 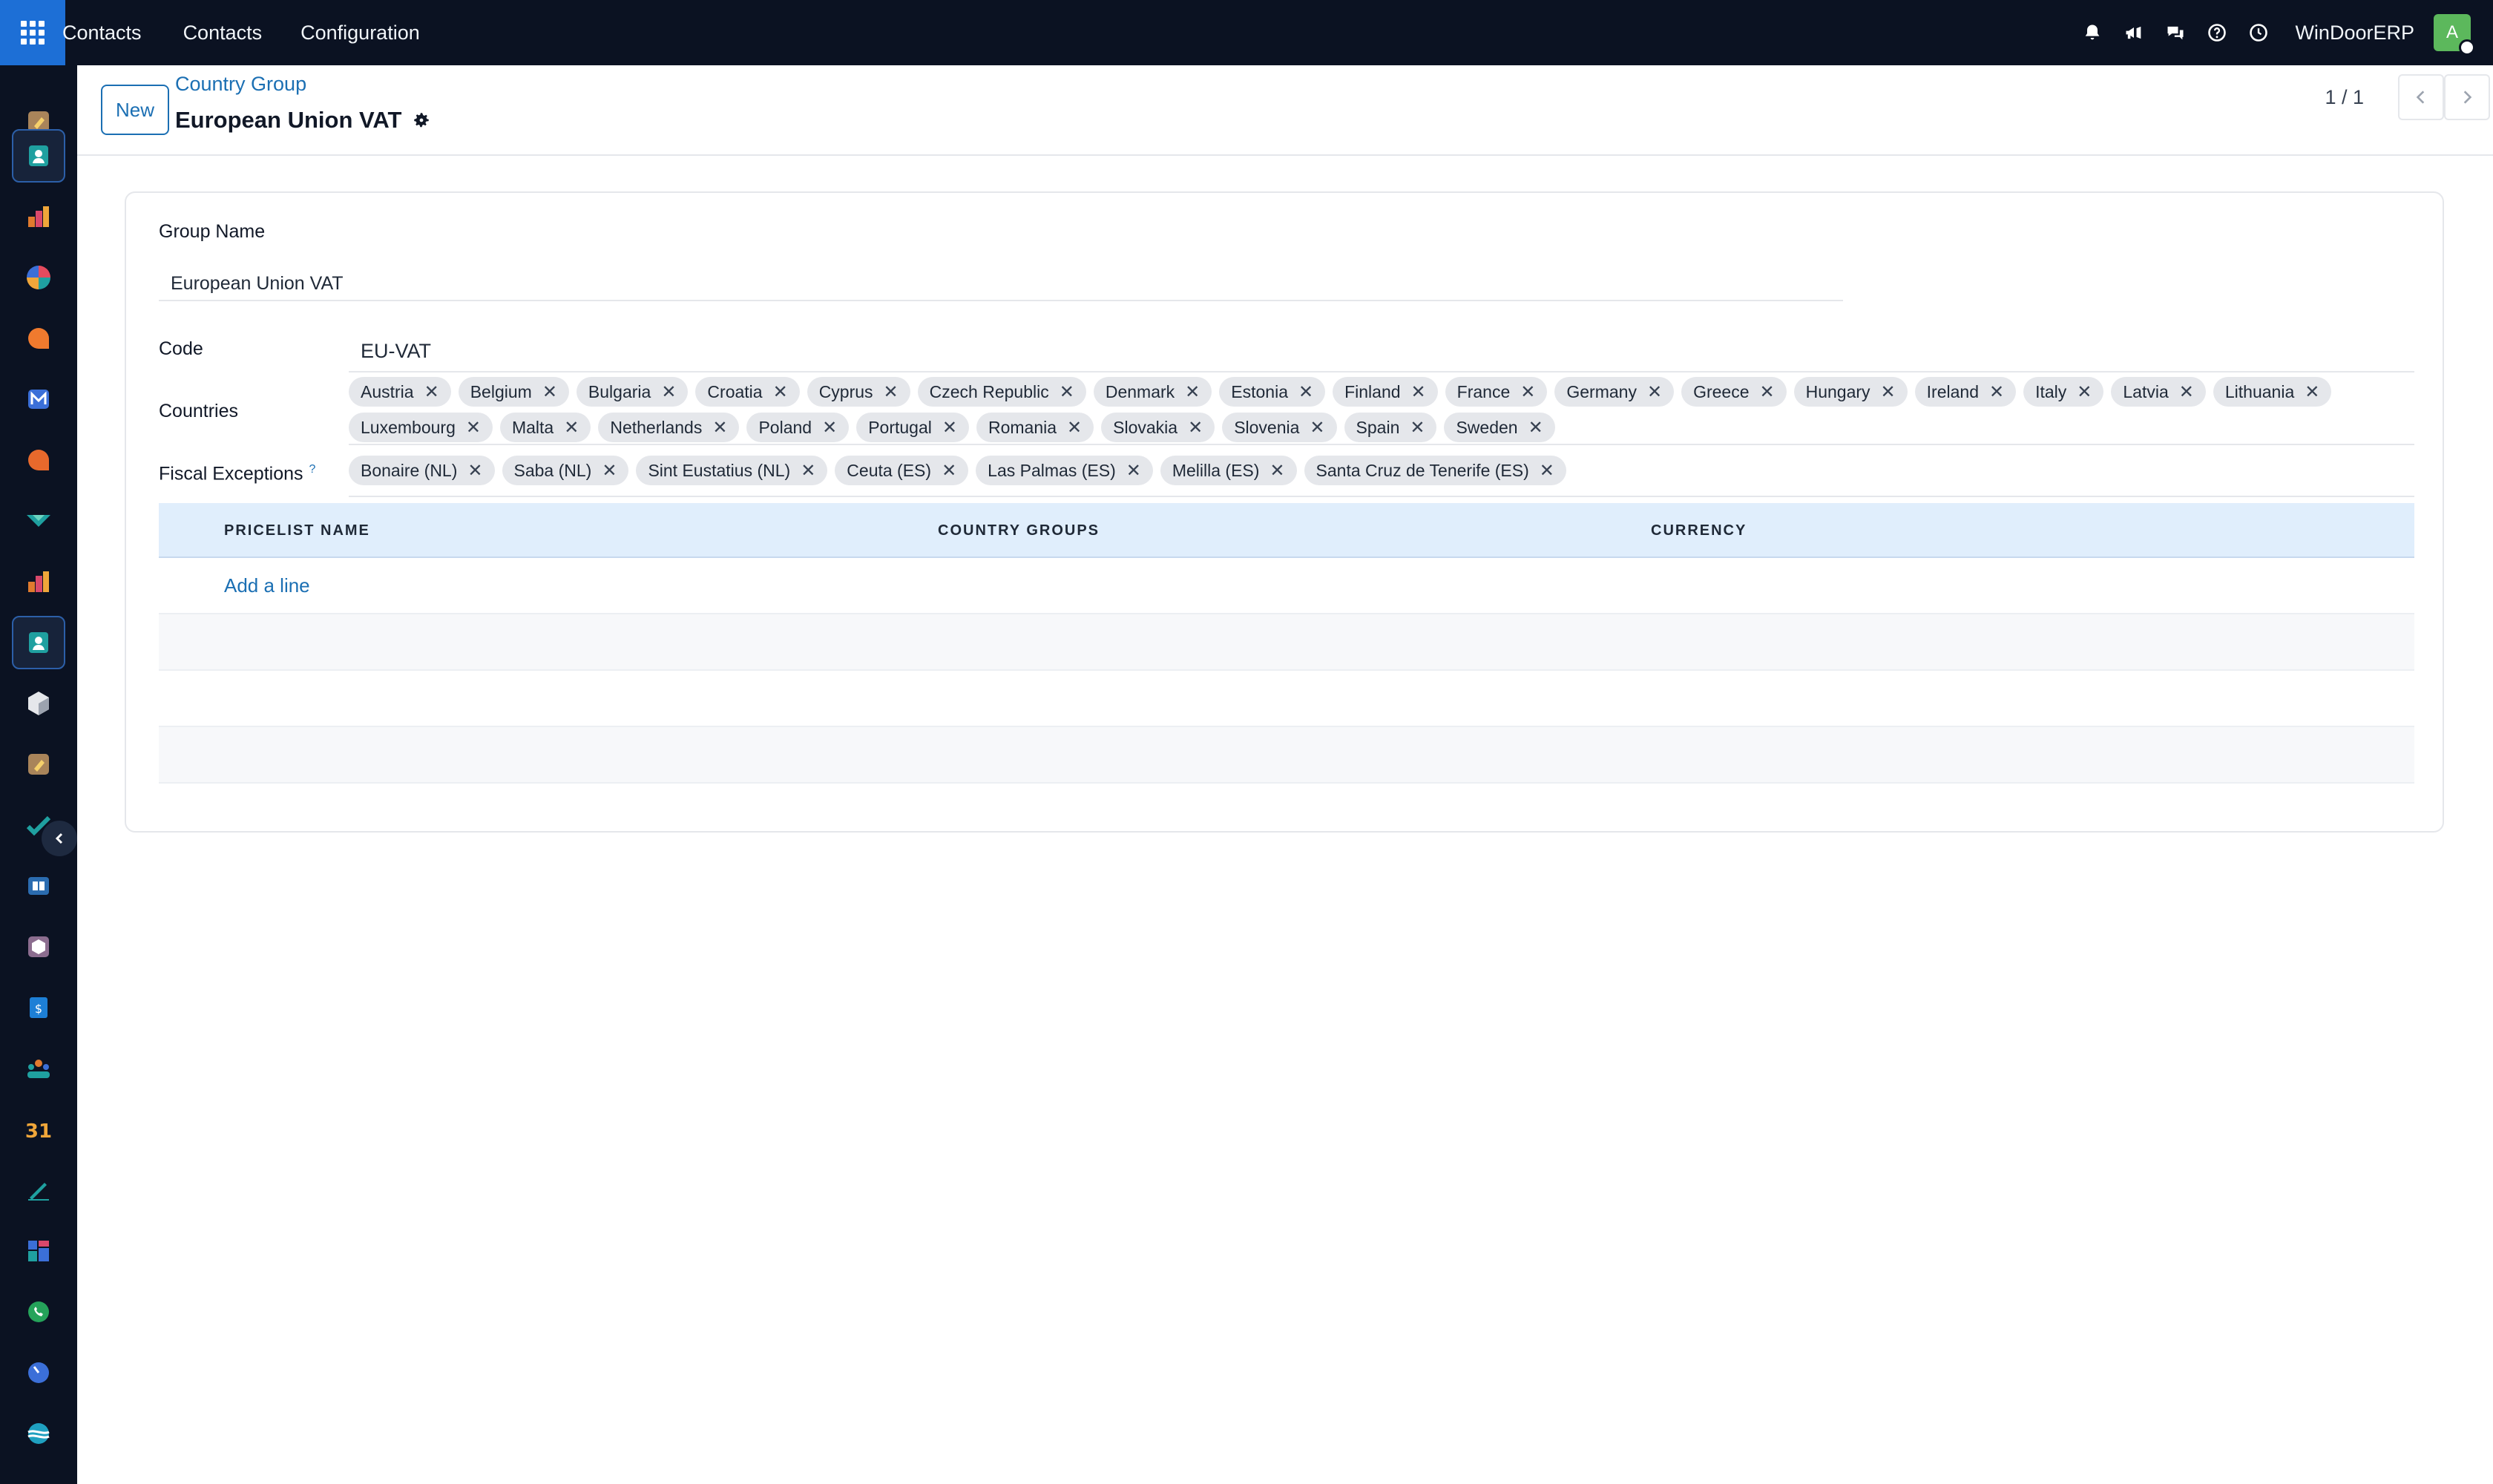 I want to click on table-header: PRICELIST NAME COUNTRY GROUPS CURRENCY, so click(x=1286, y=530).